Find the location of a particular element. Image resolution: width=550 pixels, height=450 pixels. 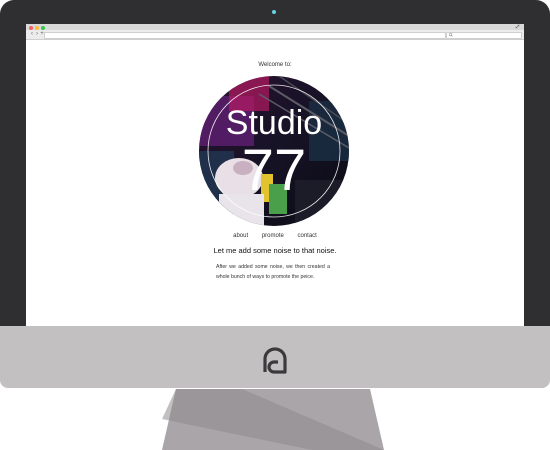

fullscreen-icon is located at coordinates (517, 26).